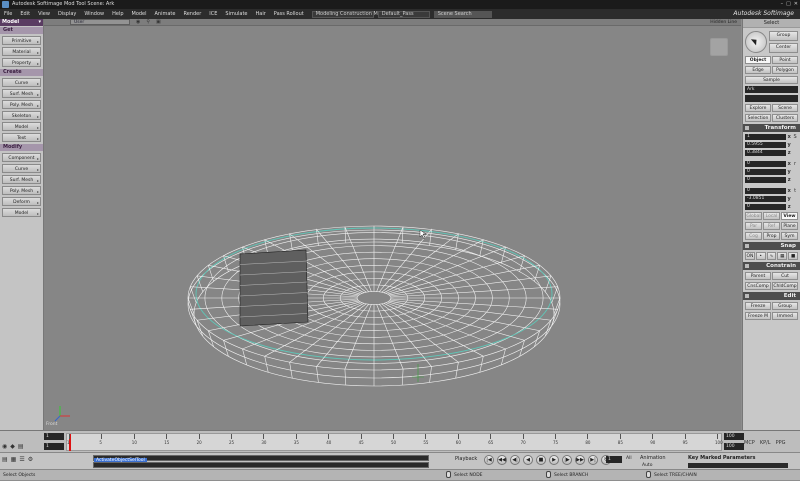 The width and height of the screenshot is (800, 481). Describe the element at coordinates (758, 60) in the screenshot. I see `object-filter-button: Object` at that location.